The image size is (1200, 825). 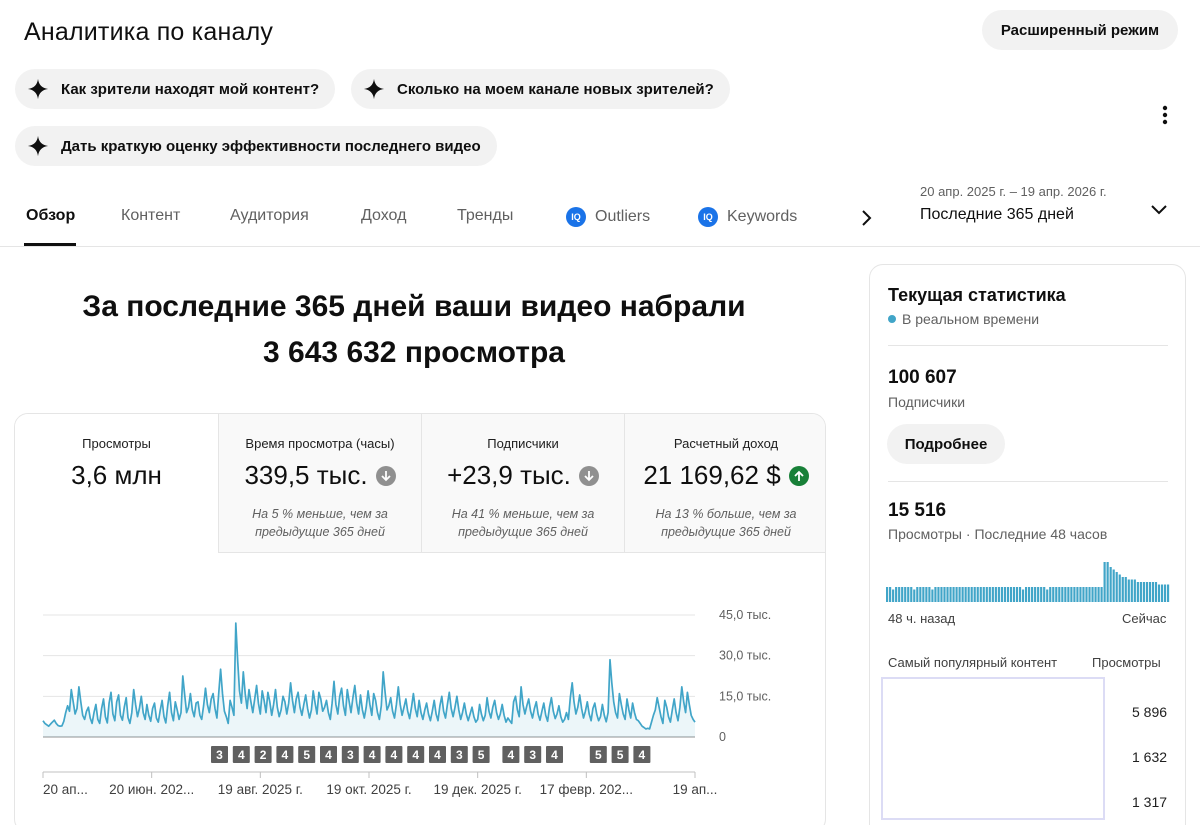 I want to click on tab-outliers: IQ Outliers, so click(x=608, y=217).